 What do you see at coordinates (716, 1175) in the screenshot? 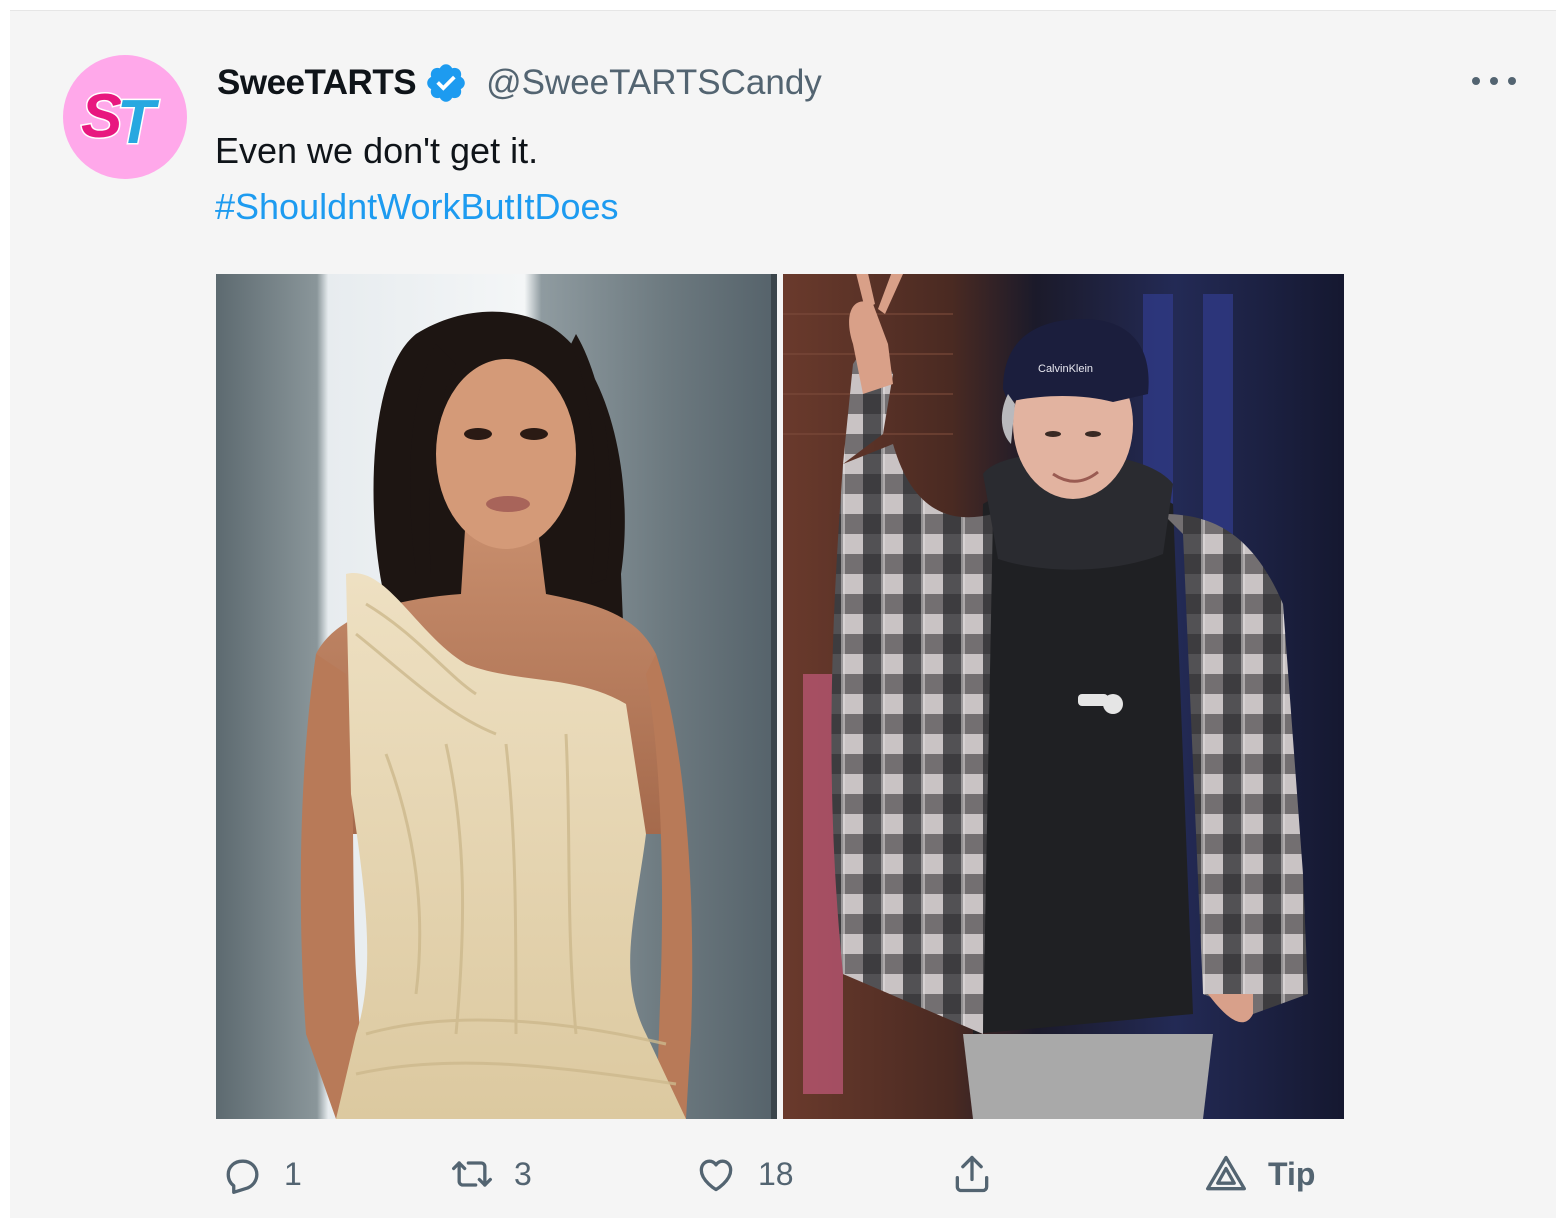
I see `like-icon` at bounding box center [716, 1175].